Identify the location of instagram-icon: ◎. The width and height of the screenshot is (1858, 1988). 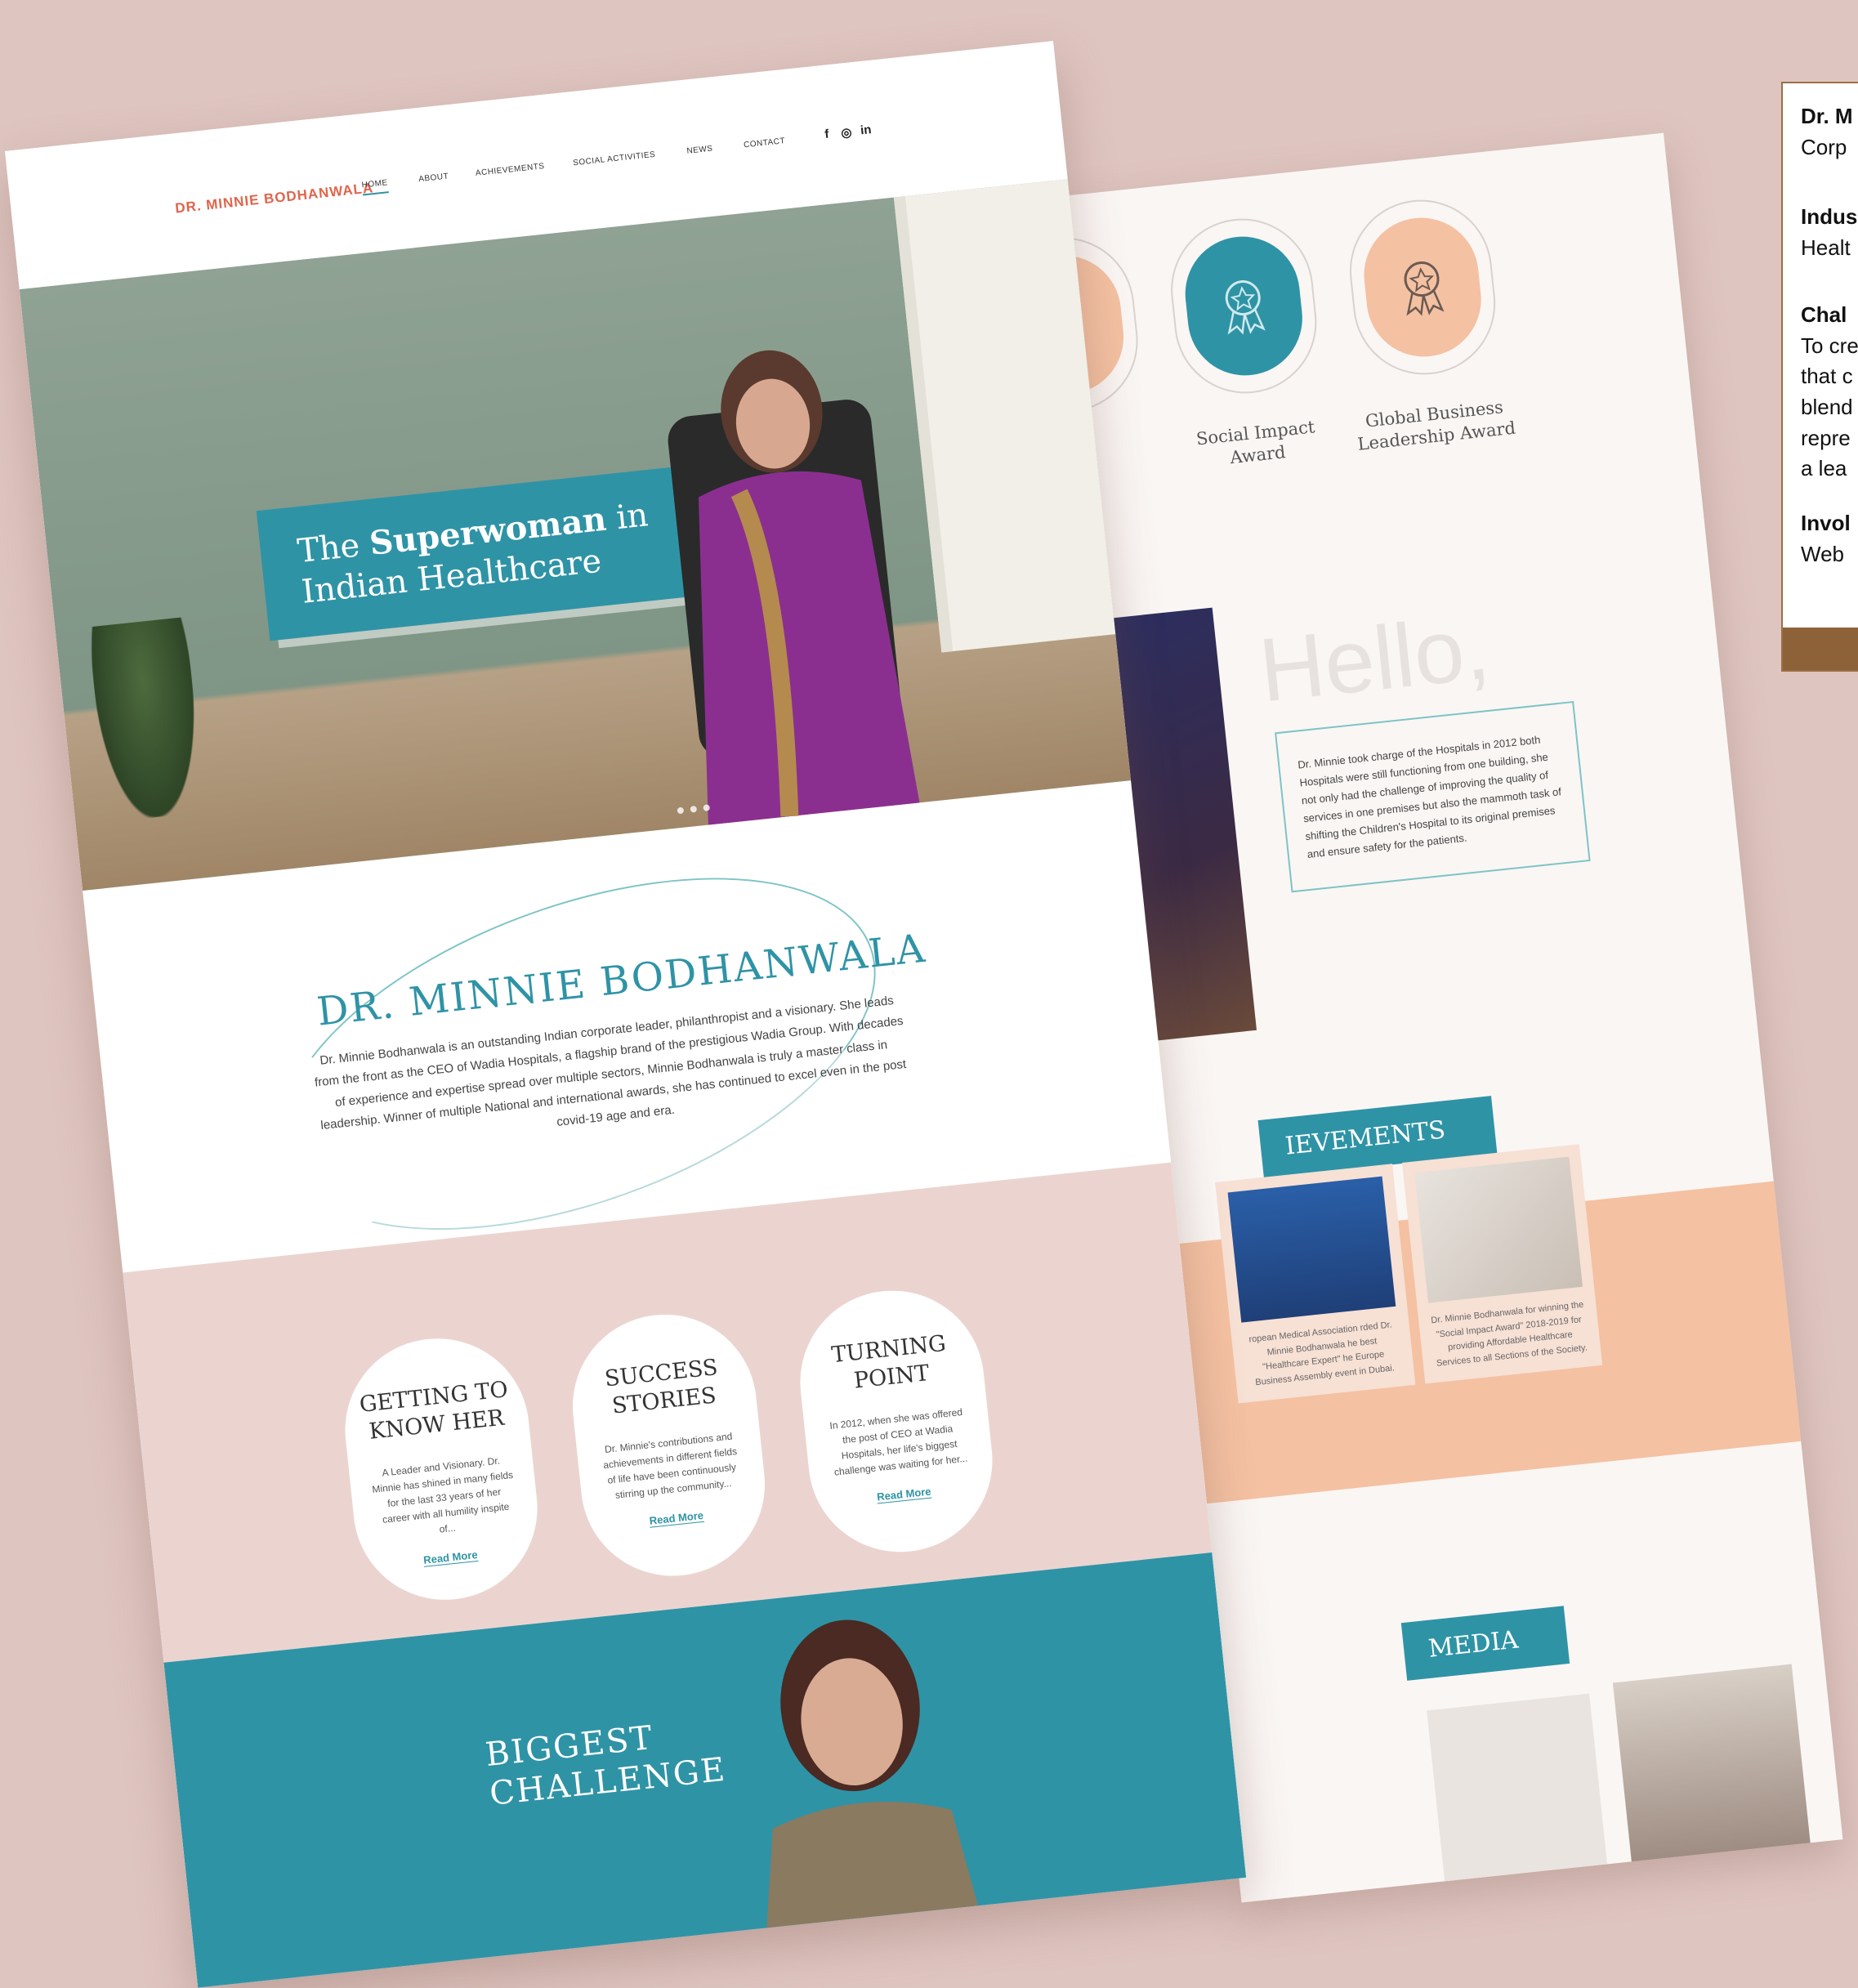
(846, 133).